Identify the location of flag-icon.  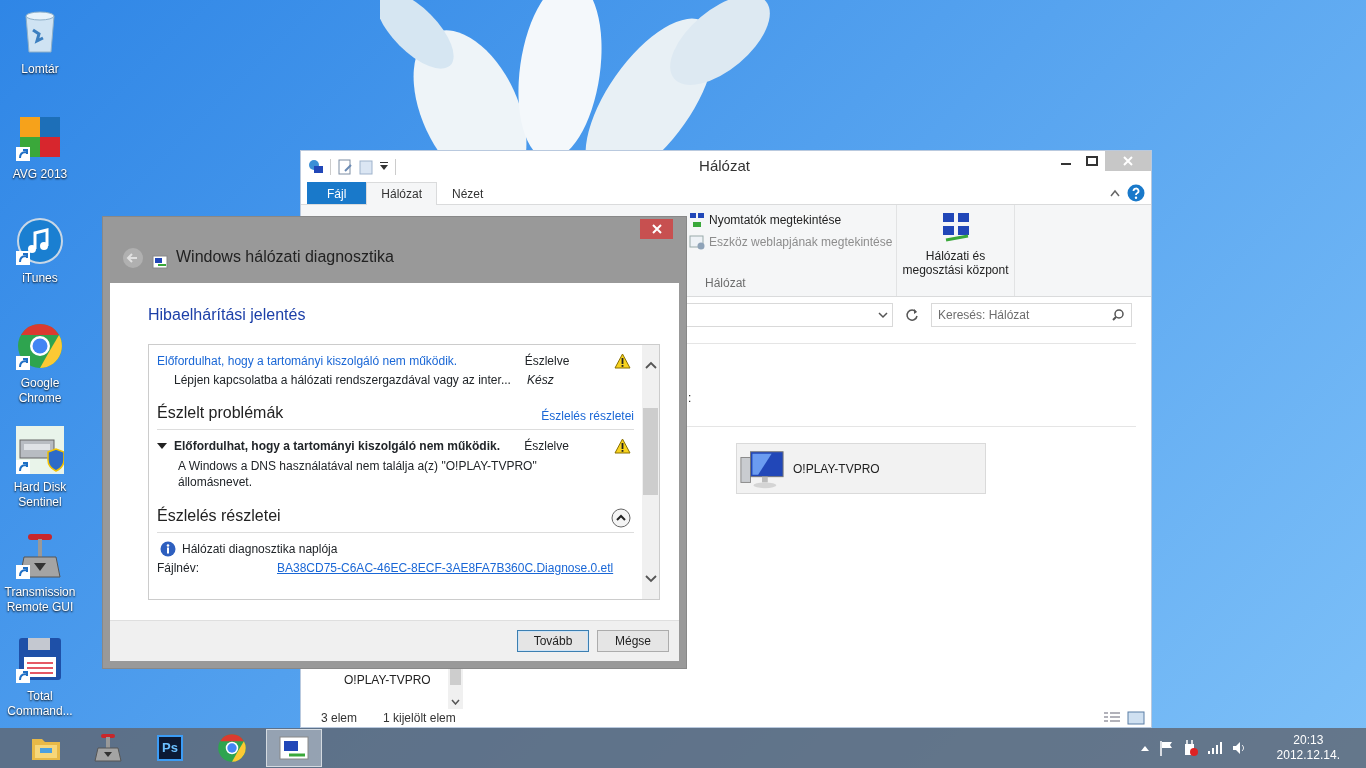
(1165, 748).